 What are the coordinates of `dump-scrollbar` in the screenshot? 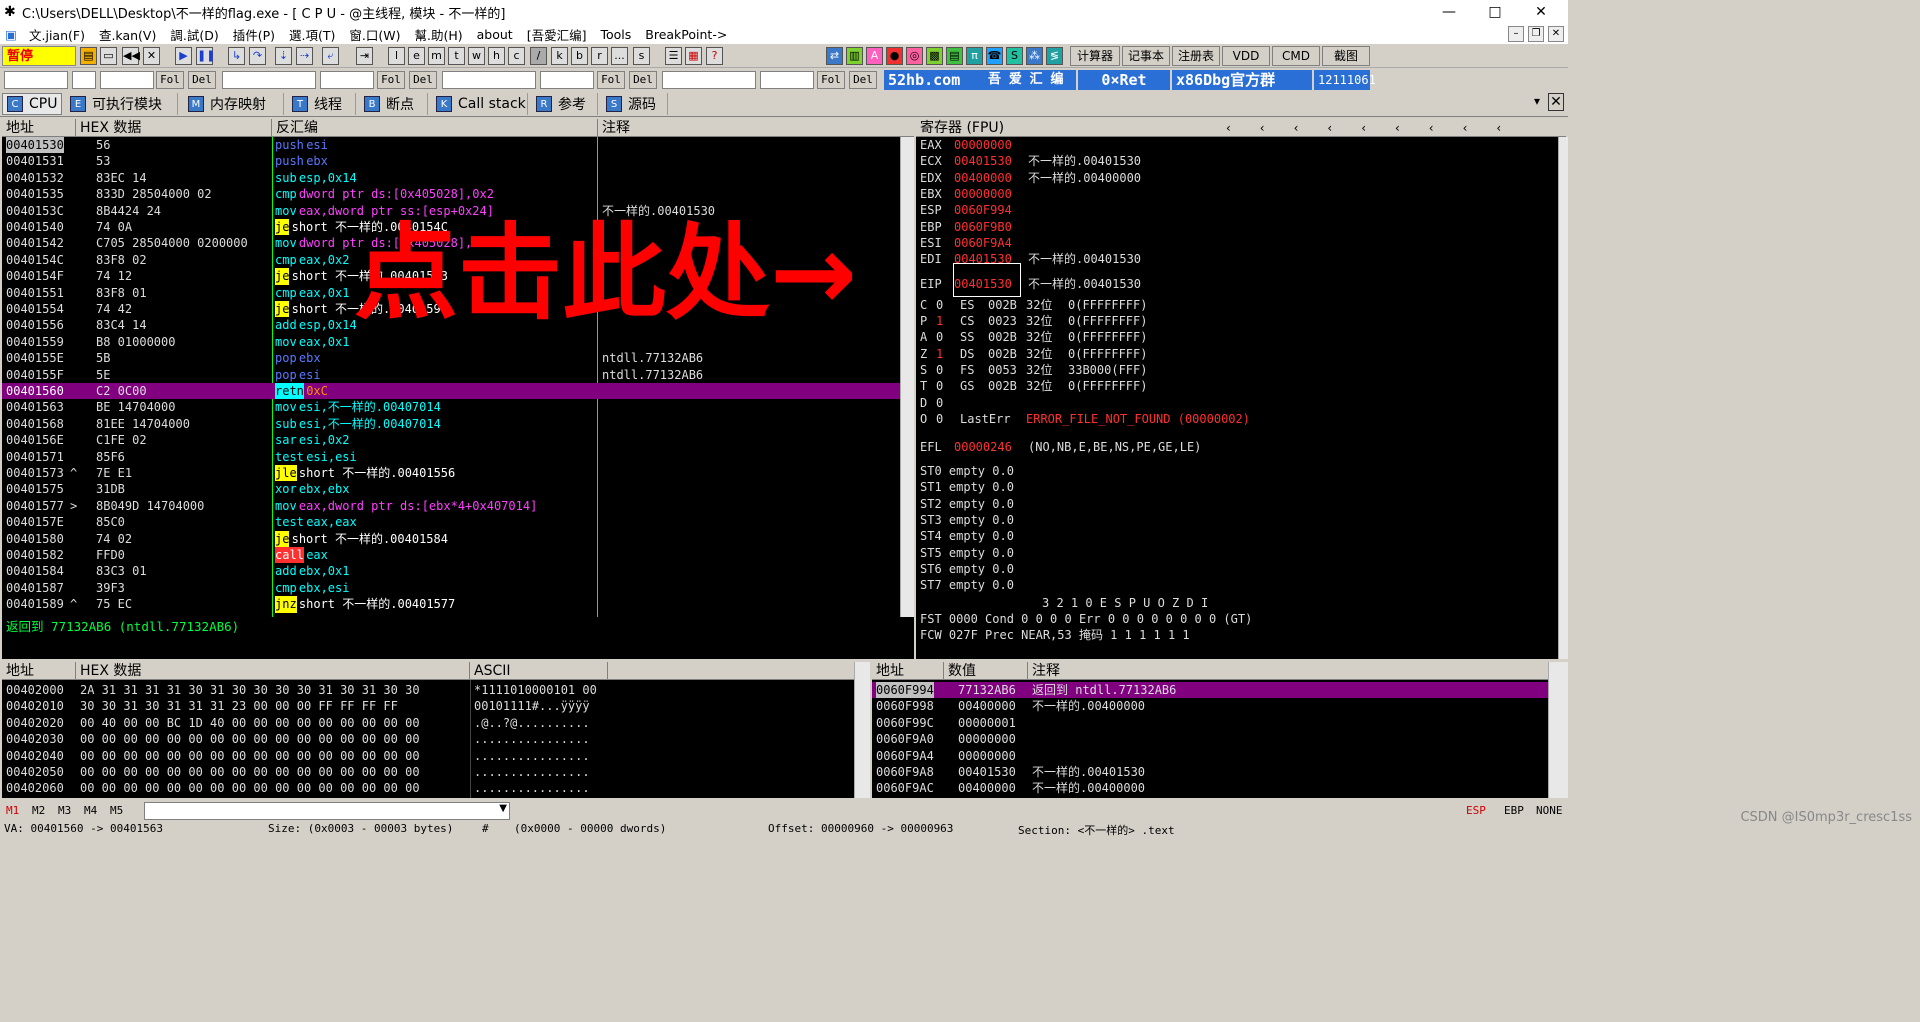 It's located at (862, 730).